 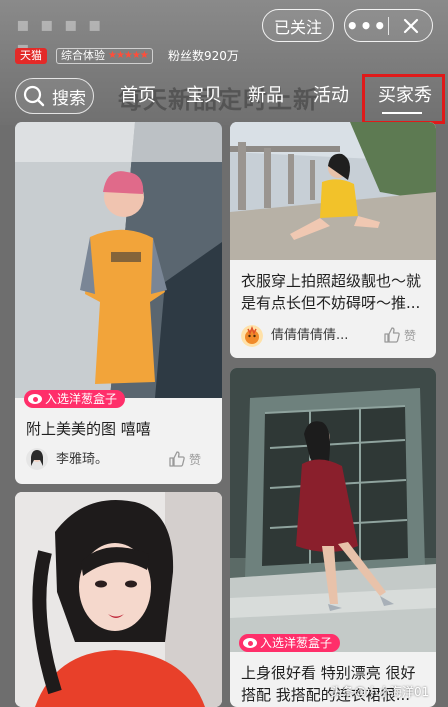 What do you see at coordinates (88, 429) in the screenshot?
I see `post-title: 附上美美的图 嘻嘻` at bounding box center [88, 429].